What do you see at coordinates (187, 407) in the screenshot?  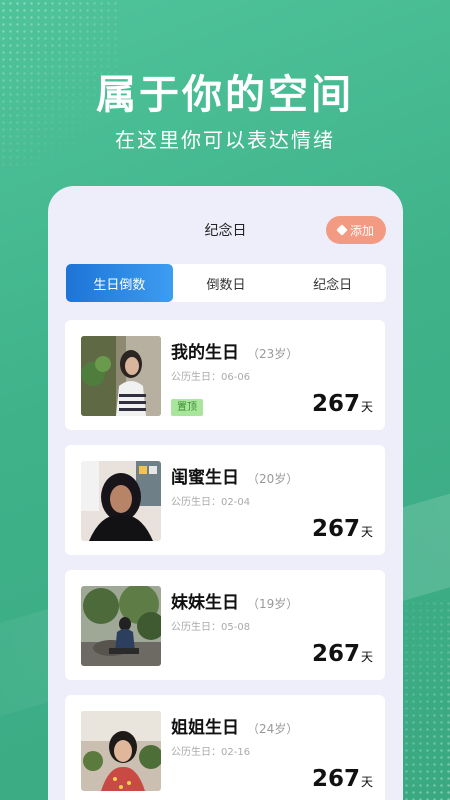 I see `pinned-badge: 置顶` at bounding box center [187, 407].